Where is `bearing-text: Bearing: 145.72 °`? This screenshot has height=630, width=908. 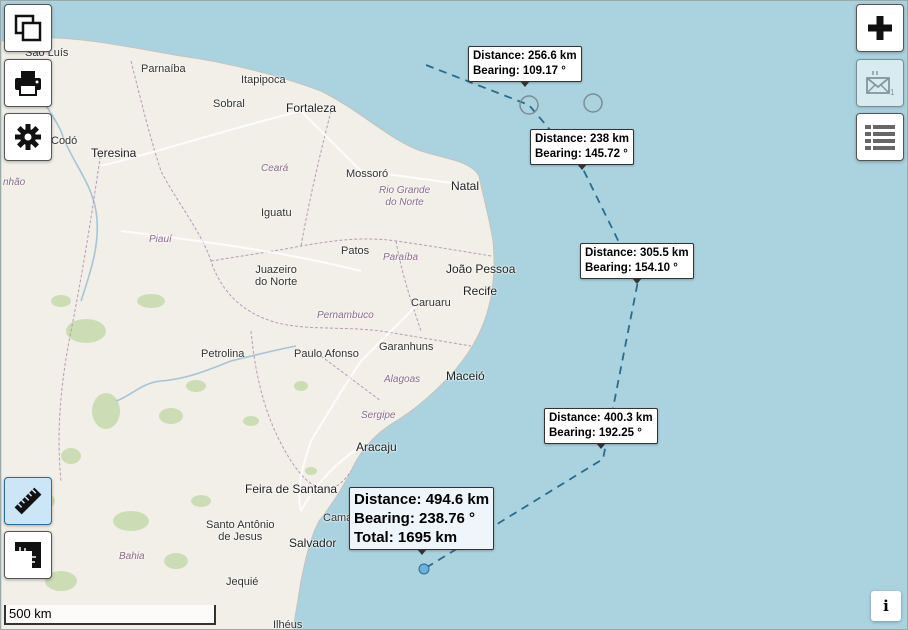 bearing-text: Bearing: 145.72 ° is located at coordinates (581, 154).